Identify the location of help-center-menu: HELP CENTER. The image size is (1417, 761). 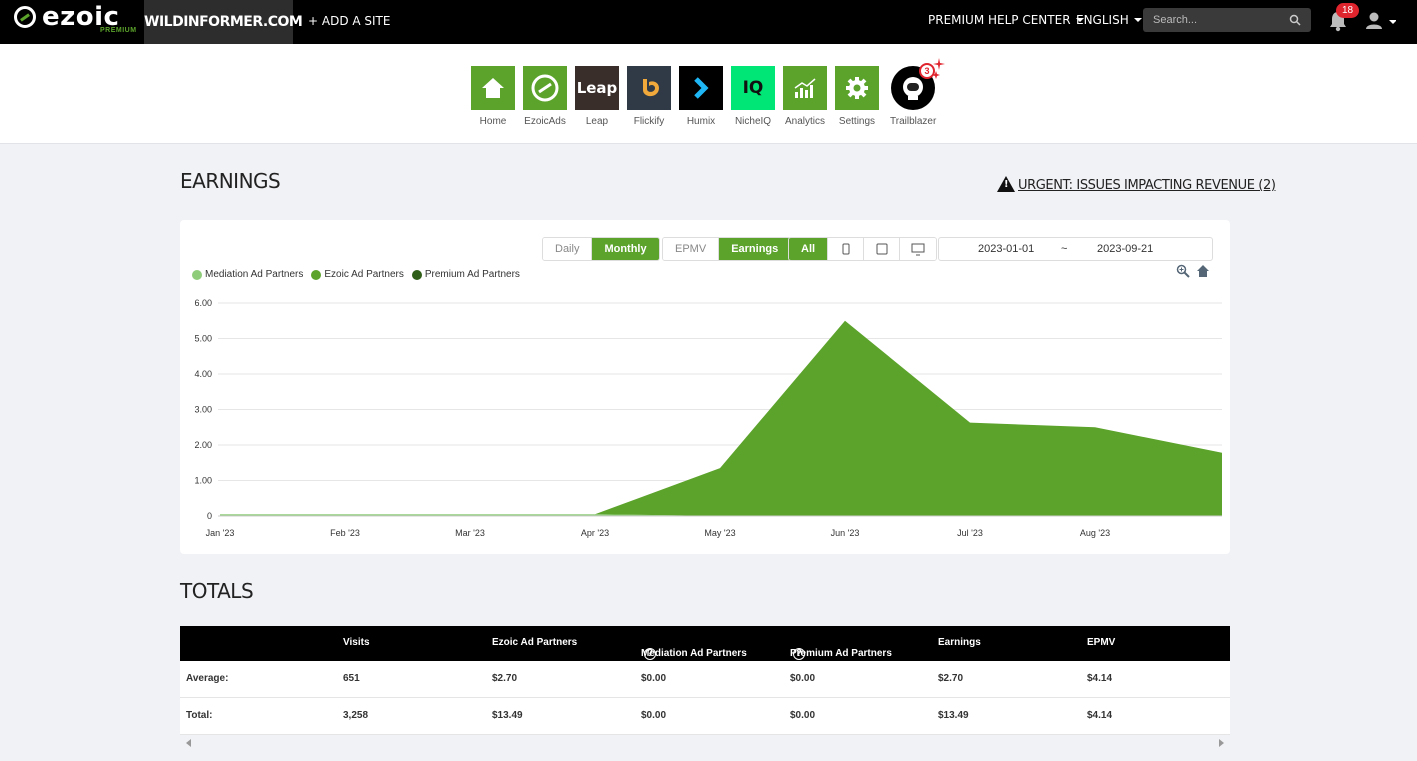
(1036, 22).